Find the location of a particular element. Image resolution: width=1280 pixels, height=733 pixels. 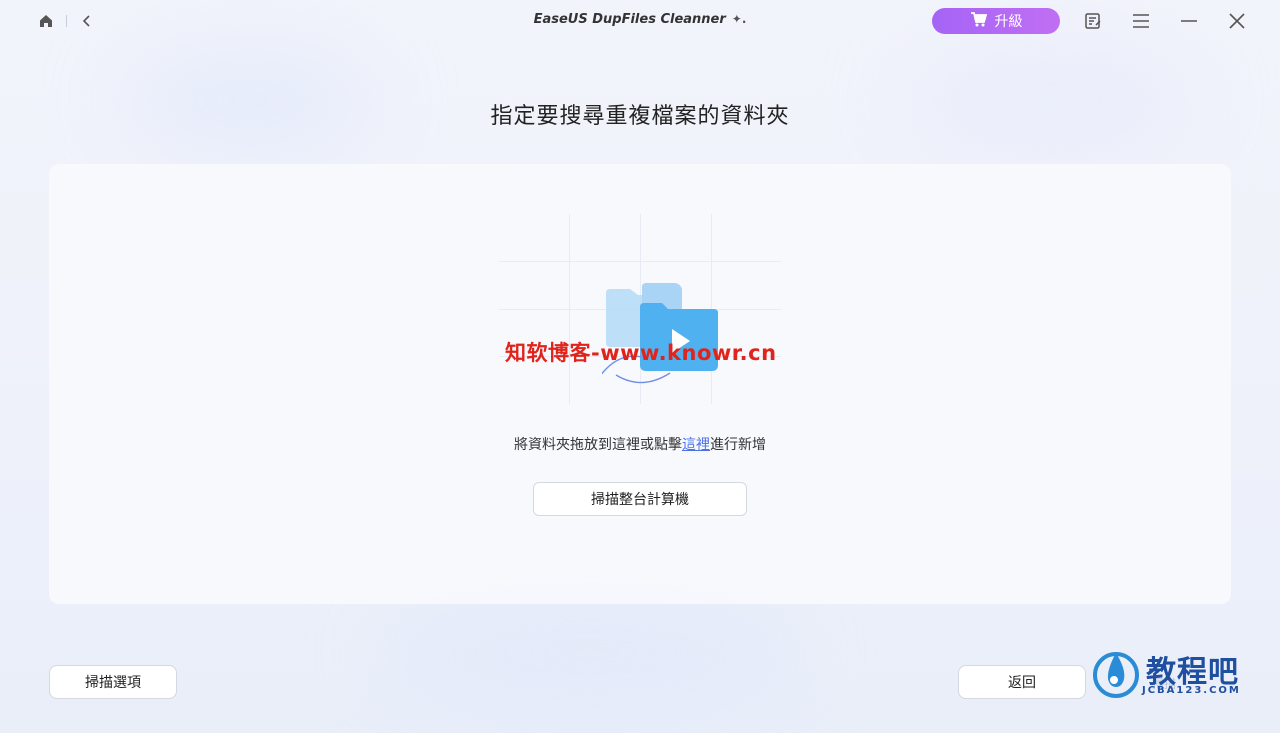

background-glow is located at coordinates (590, 653).